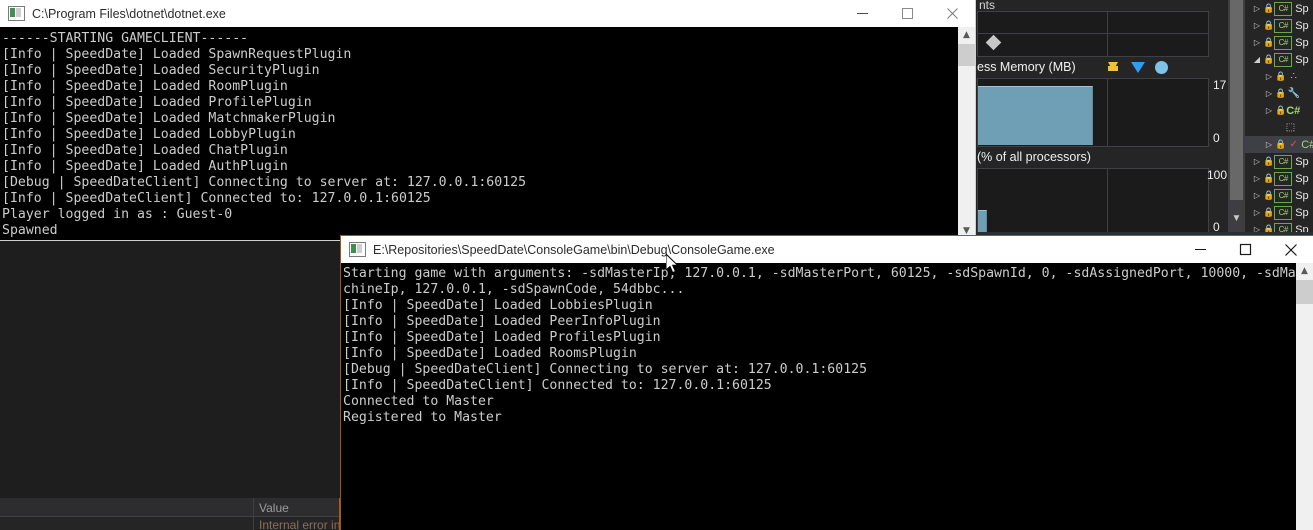 Image resolution: width=1313 pixels, height=530 pixels. What do you see at coordinates (1293, 76) in the screenshot?
I see `references-icon: ∴` at bounding box center [1293, 76].